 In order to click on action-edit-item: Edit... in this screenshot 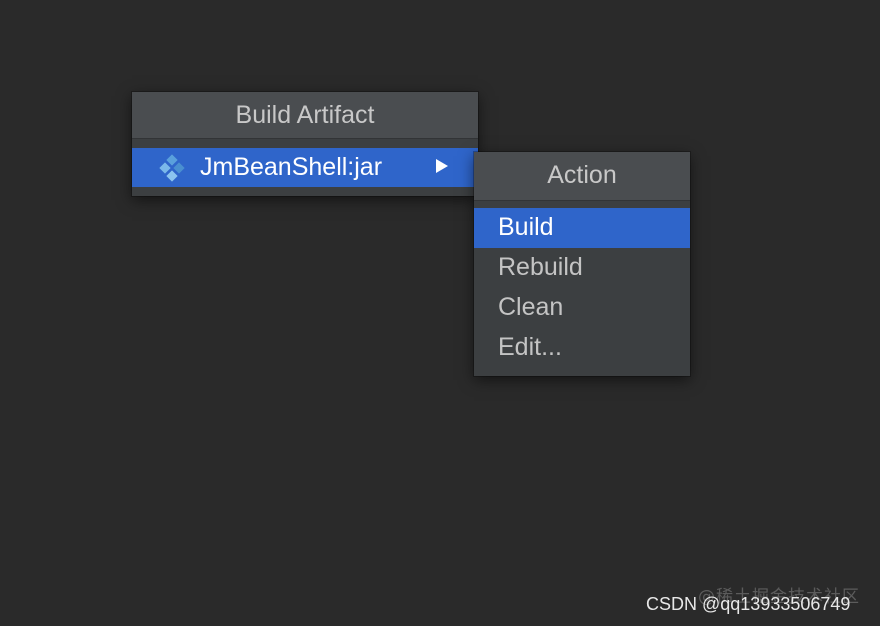, I will do `click(582, 348)`.